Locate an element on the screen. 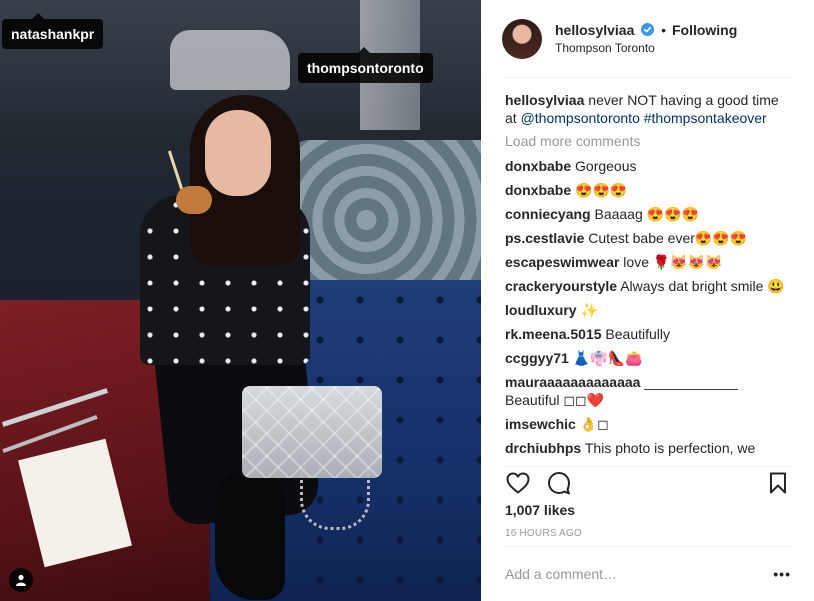  comment-text: Cutest babe ever😍😍😍 is located at coordinates (668, 238).